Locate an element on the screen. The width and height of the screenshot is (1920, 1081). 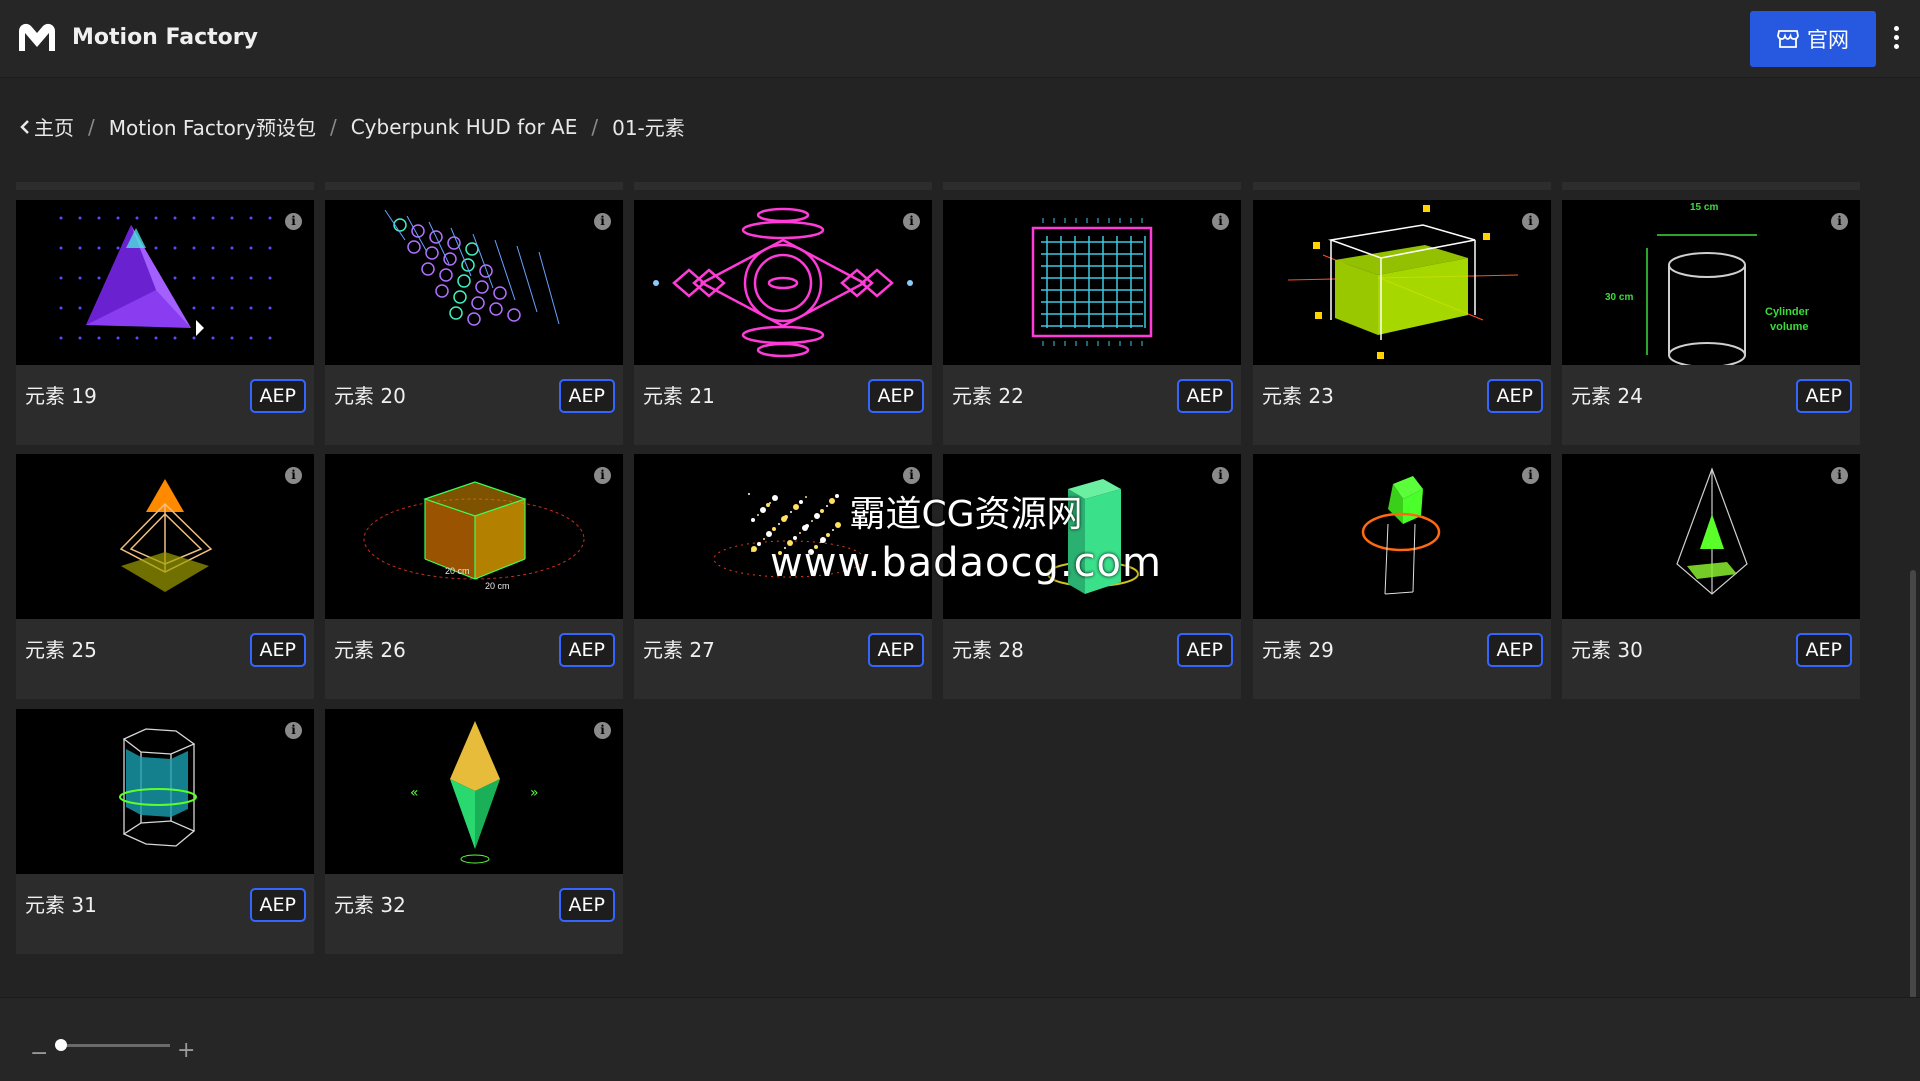
zoom-out-button: − is located at coordinates (39, 1054).